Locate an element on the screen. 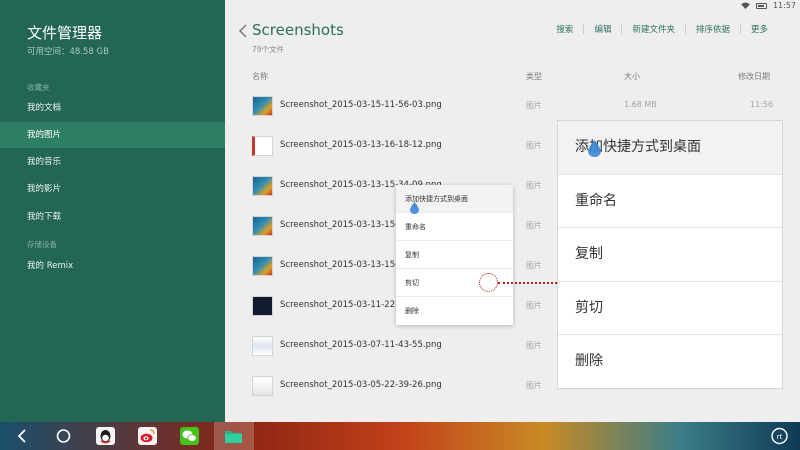 The image size is (800, 450). storage-section-label: 存储设备 is located at coordinates (42, 244).